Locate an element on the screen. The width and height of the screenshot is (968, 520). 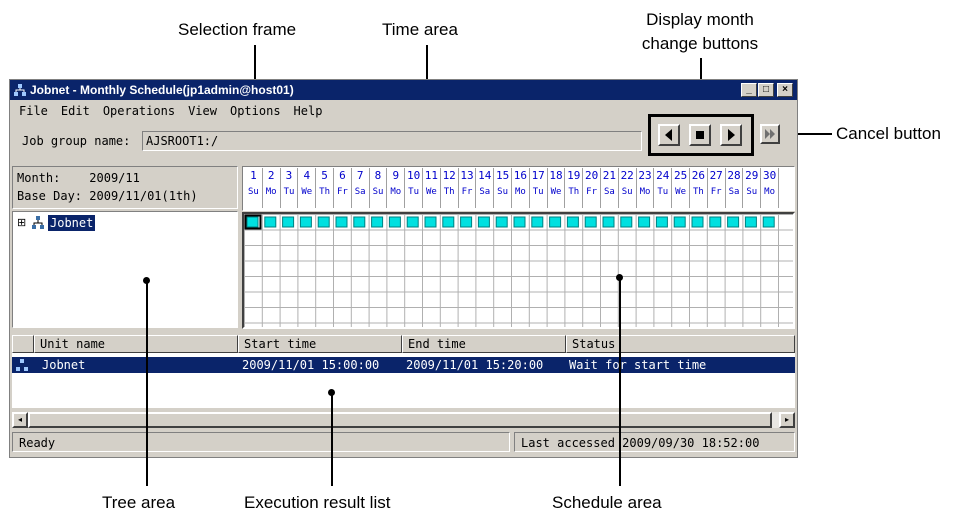
col-end-time: End time is located at coordinates (484, 344).